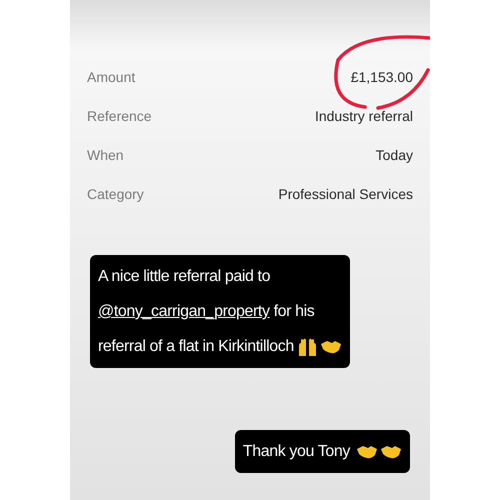 The image size is (500, 500). Describe the element at coordinates (105, 155) in the screenshot. I see `detail-label: When` at that location.